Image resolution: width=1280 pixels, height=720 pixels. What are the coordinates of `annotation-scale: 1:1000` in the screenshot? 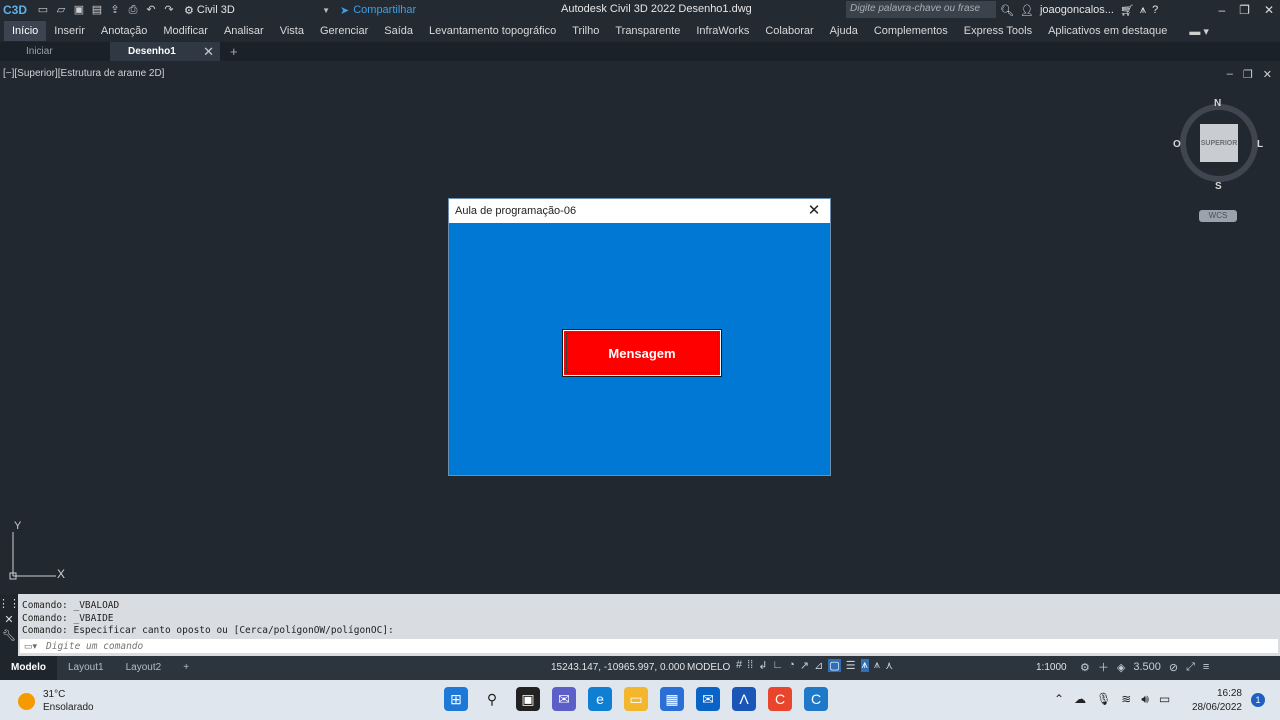 It's located at (1051, 667).